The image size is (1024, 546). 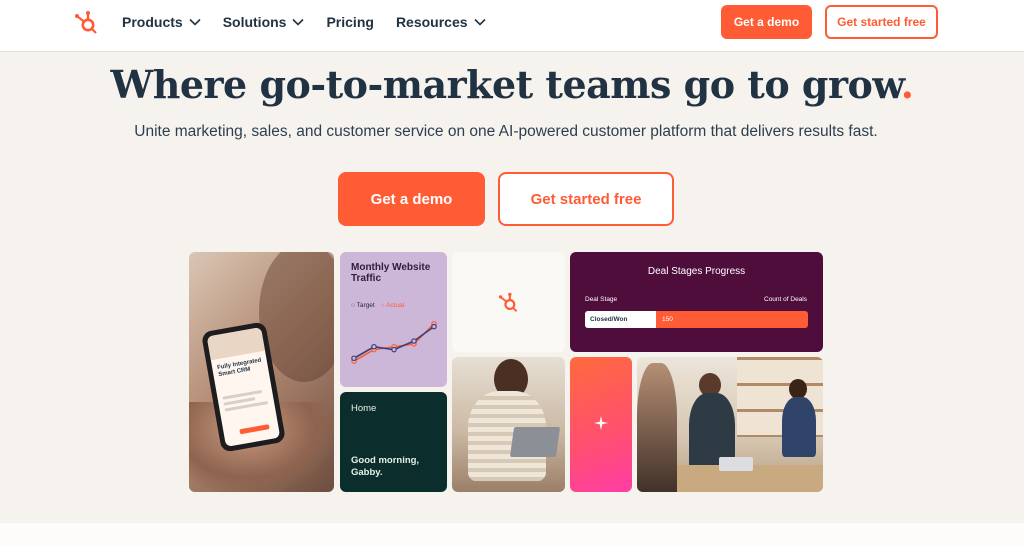 What do you see at coordinates (431, 22) in the screenshot?
I see `nav-resources-label: Resources` at bounding box center [431, 22].